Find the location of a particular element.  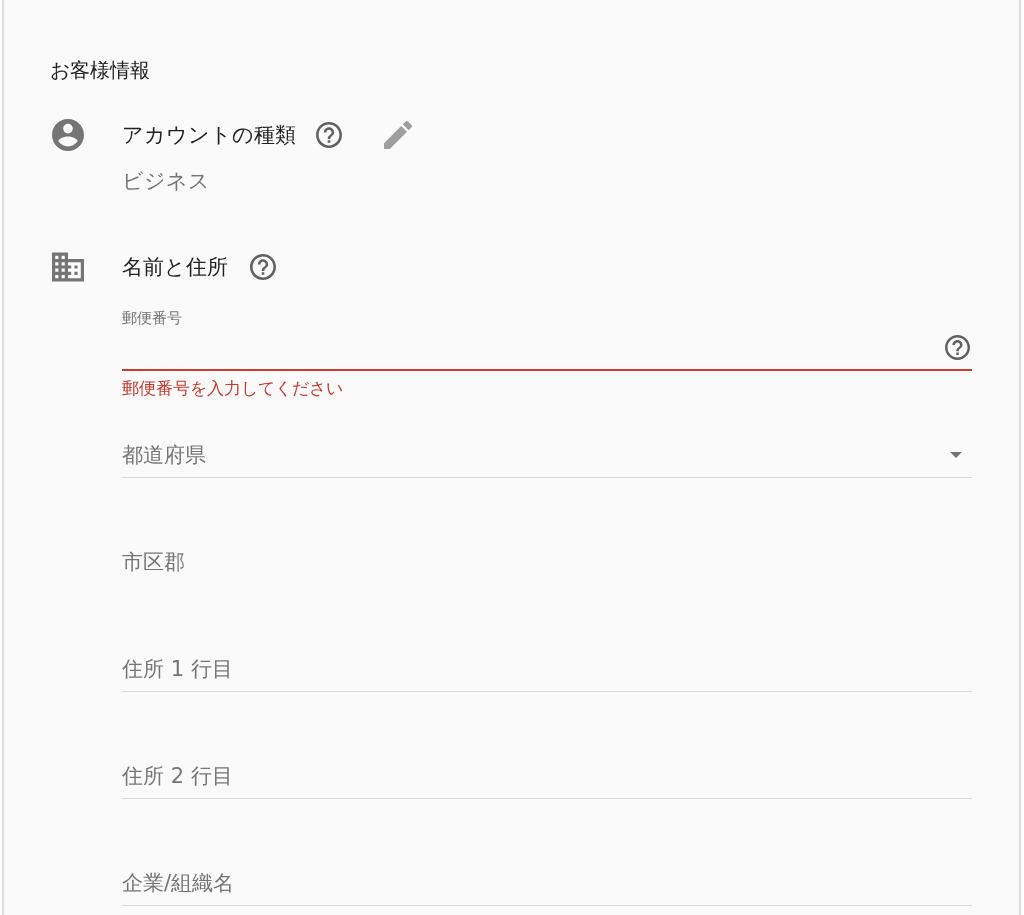

dropdown-field: 都道府県 is located at coordinates (547, 455).